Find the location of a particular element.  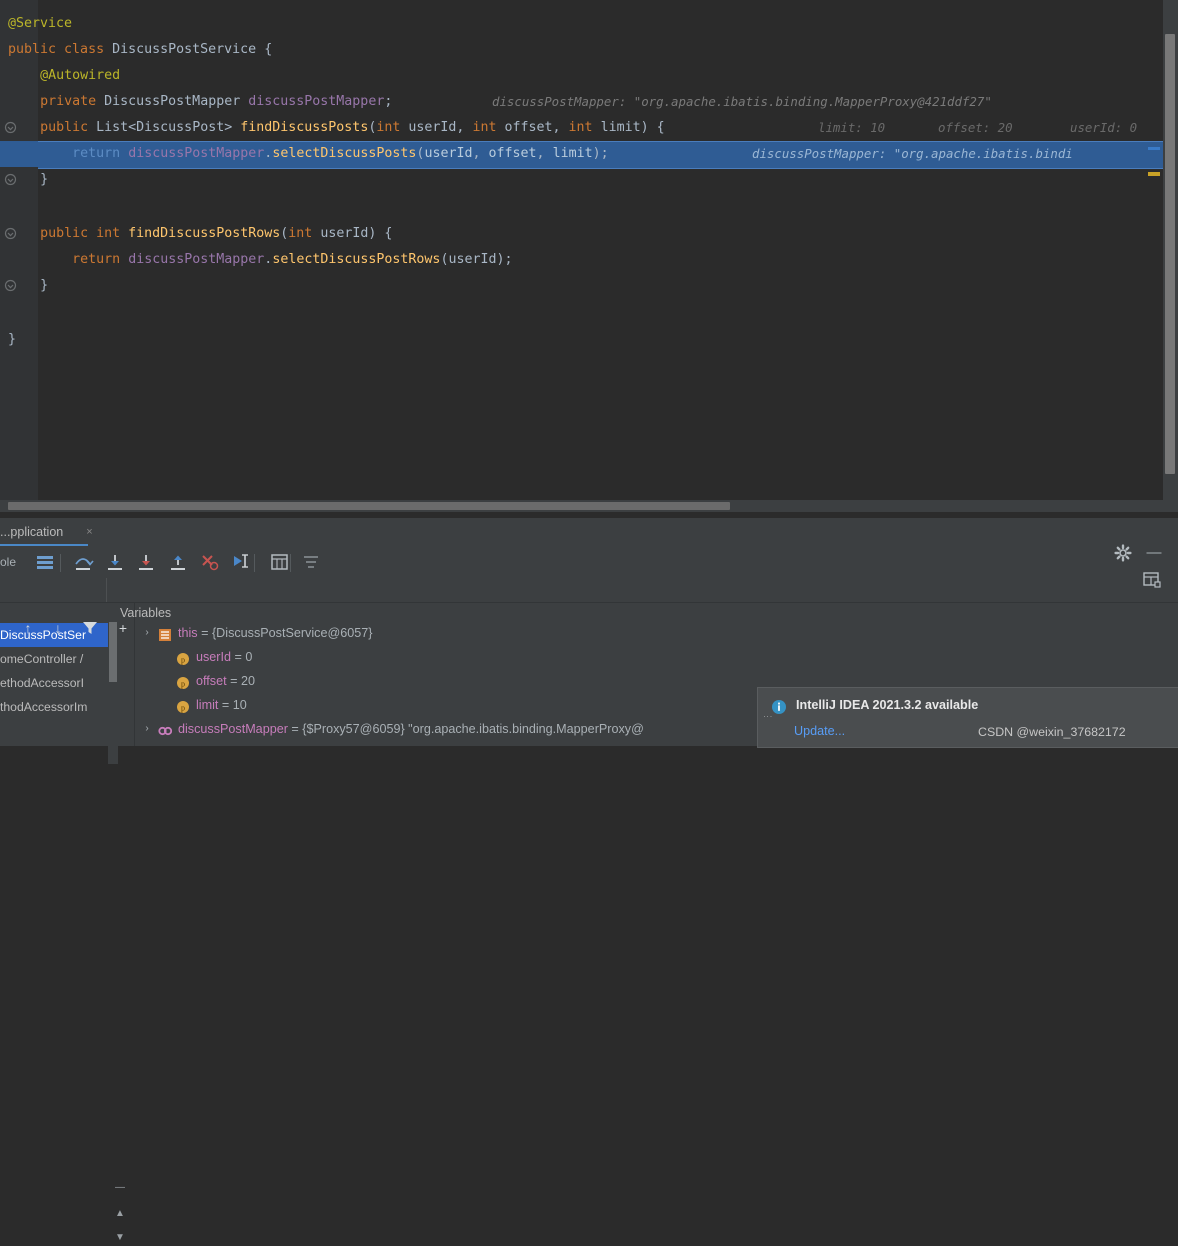

object-icon is located at coordinates (165, 633).